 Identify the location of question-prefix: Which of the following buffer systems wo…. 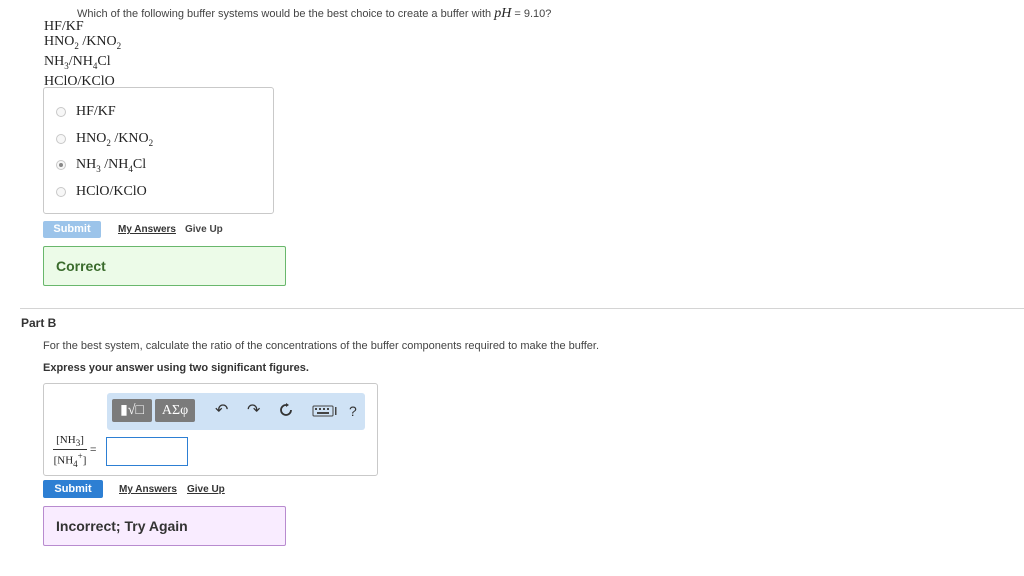
(284, 14).